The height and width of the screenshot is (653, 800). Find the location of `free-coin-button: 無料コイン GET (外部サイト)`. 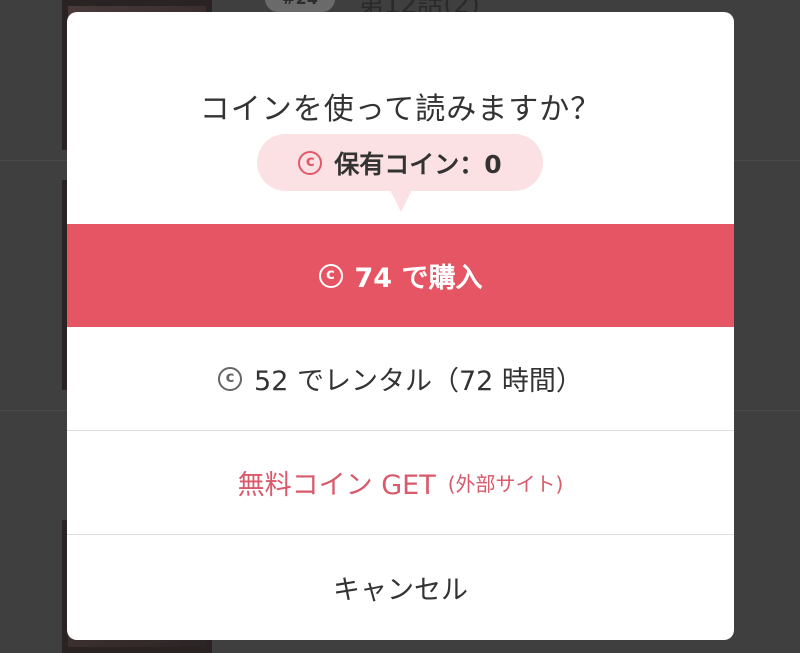

free-coin-button: 無料コイン GET (外部サイト) is located at coordinates (400, 483).